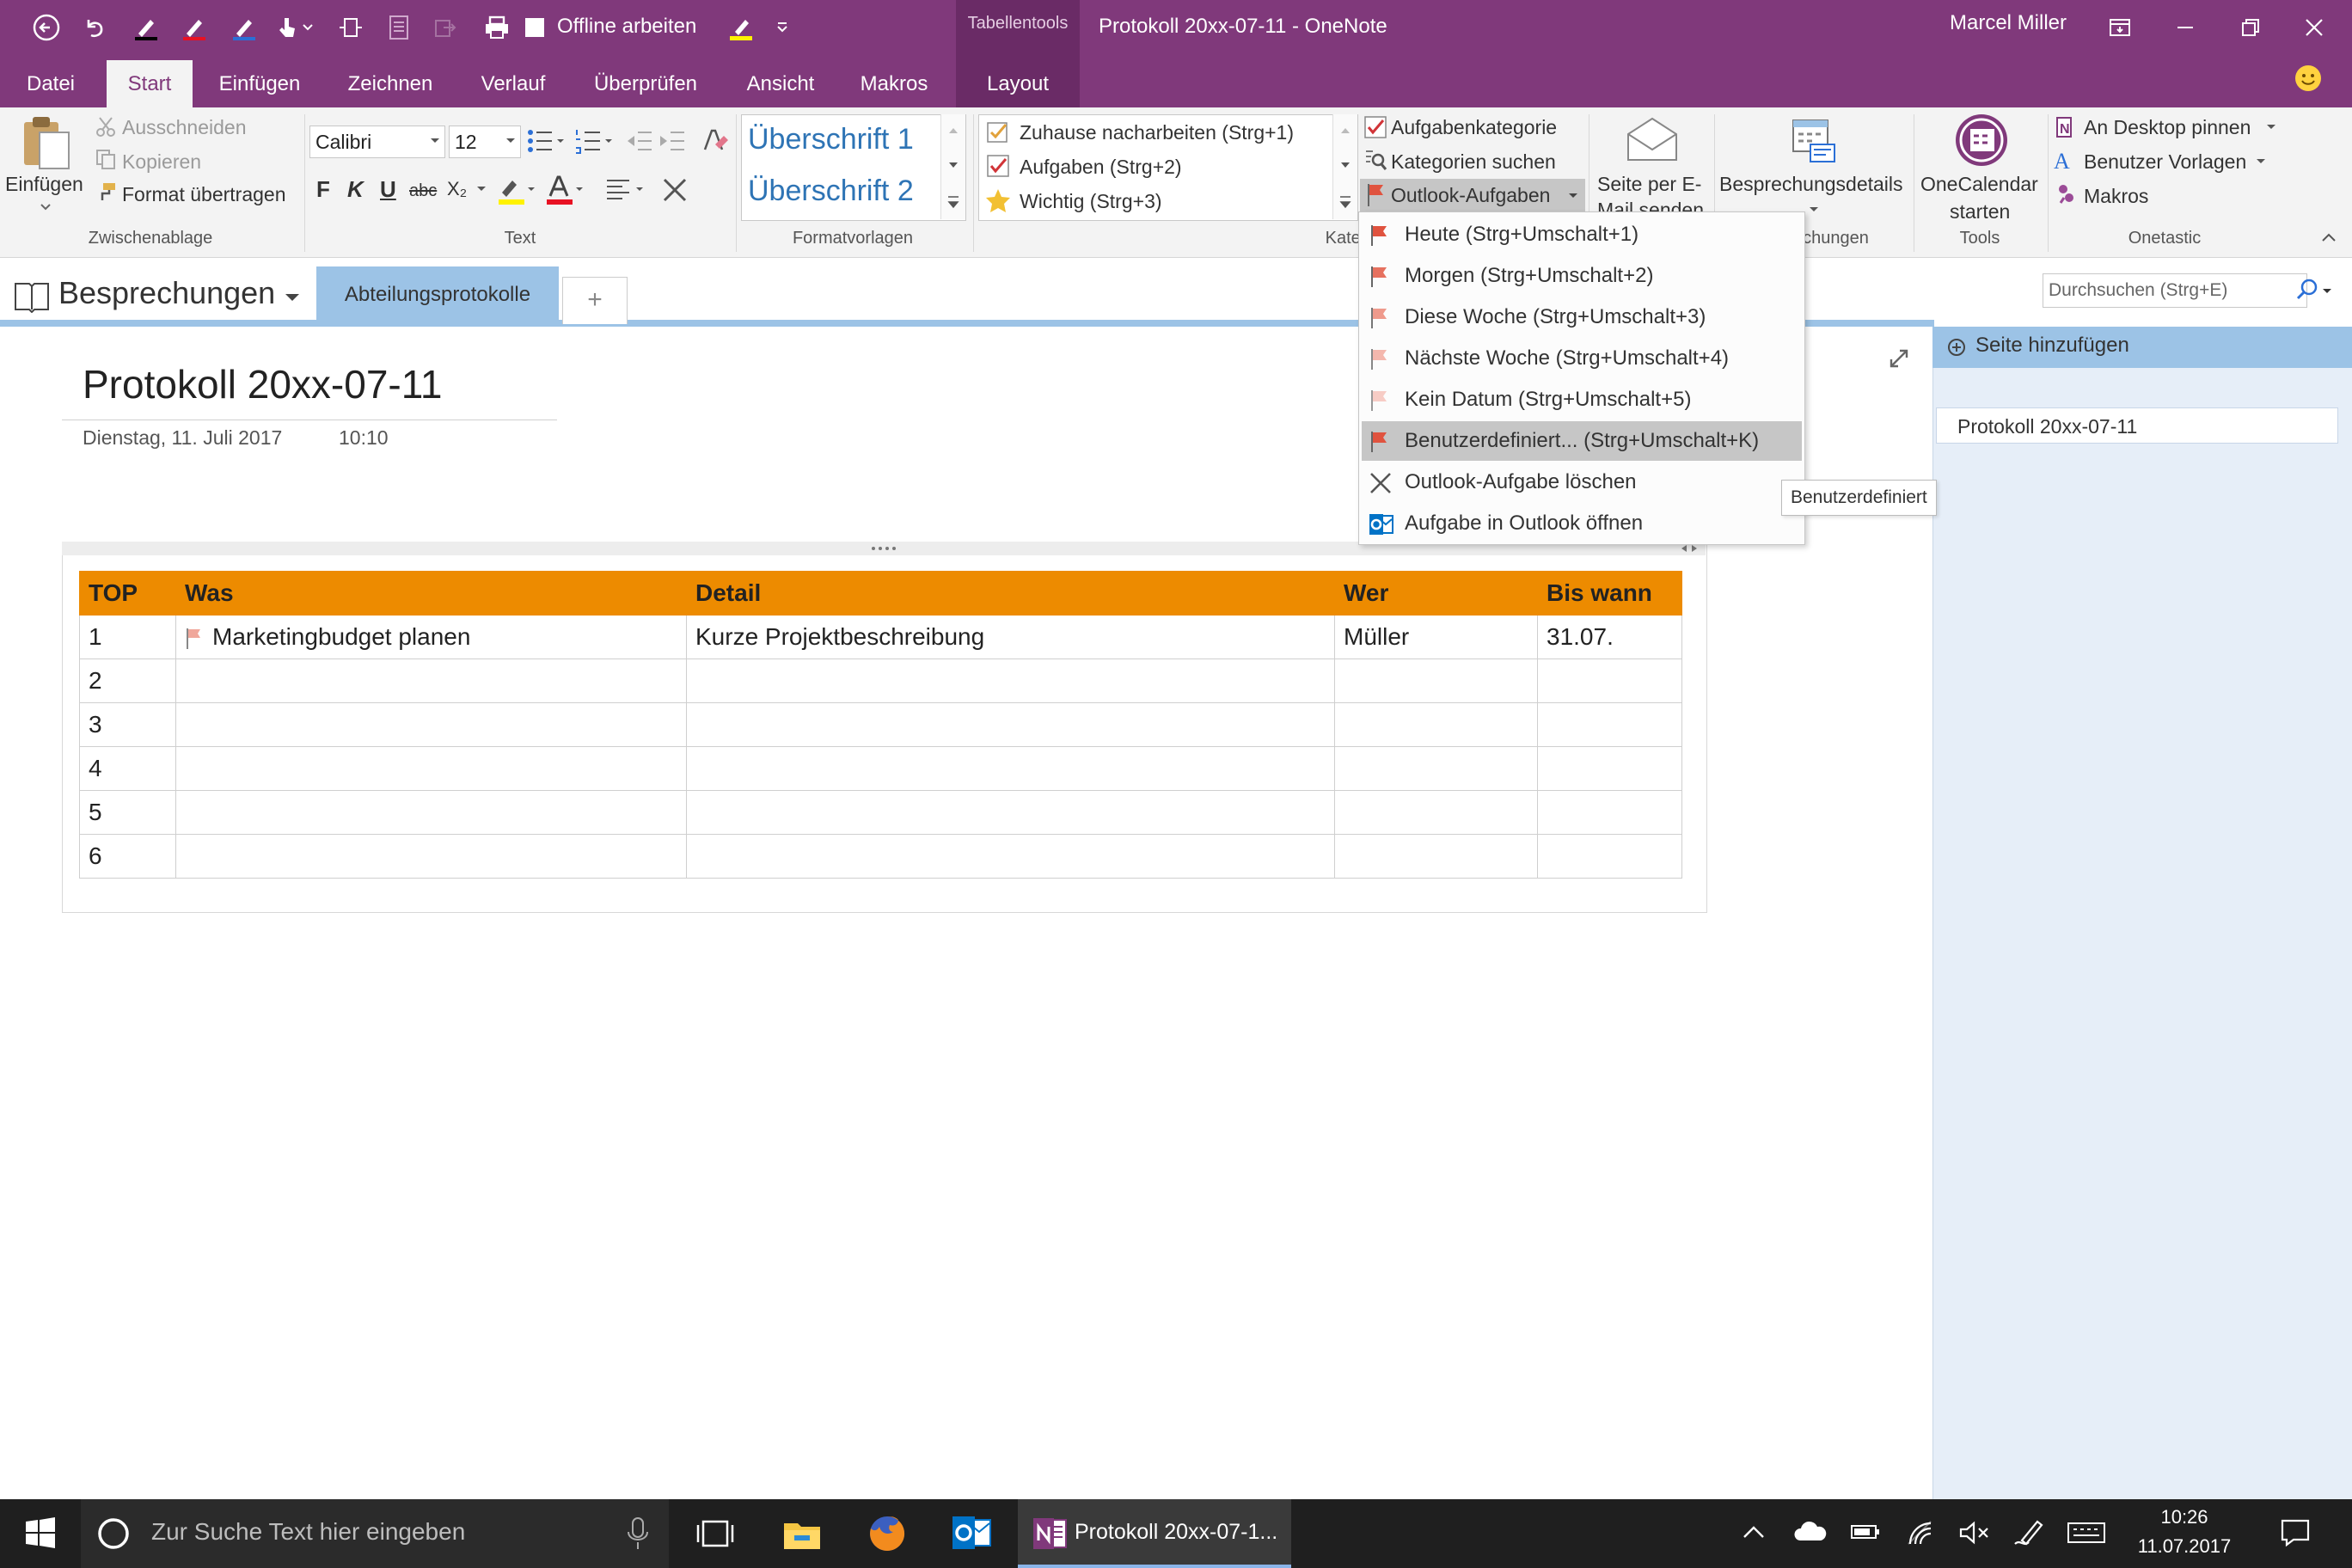 This screenshot has width=2352, height=1568. What do you see at coordinates (150, 83) in the screenshot?
I see `tab-home: Start` at bounding box center [150, 83].